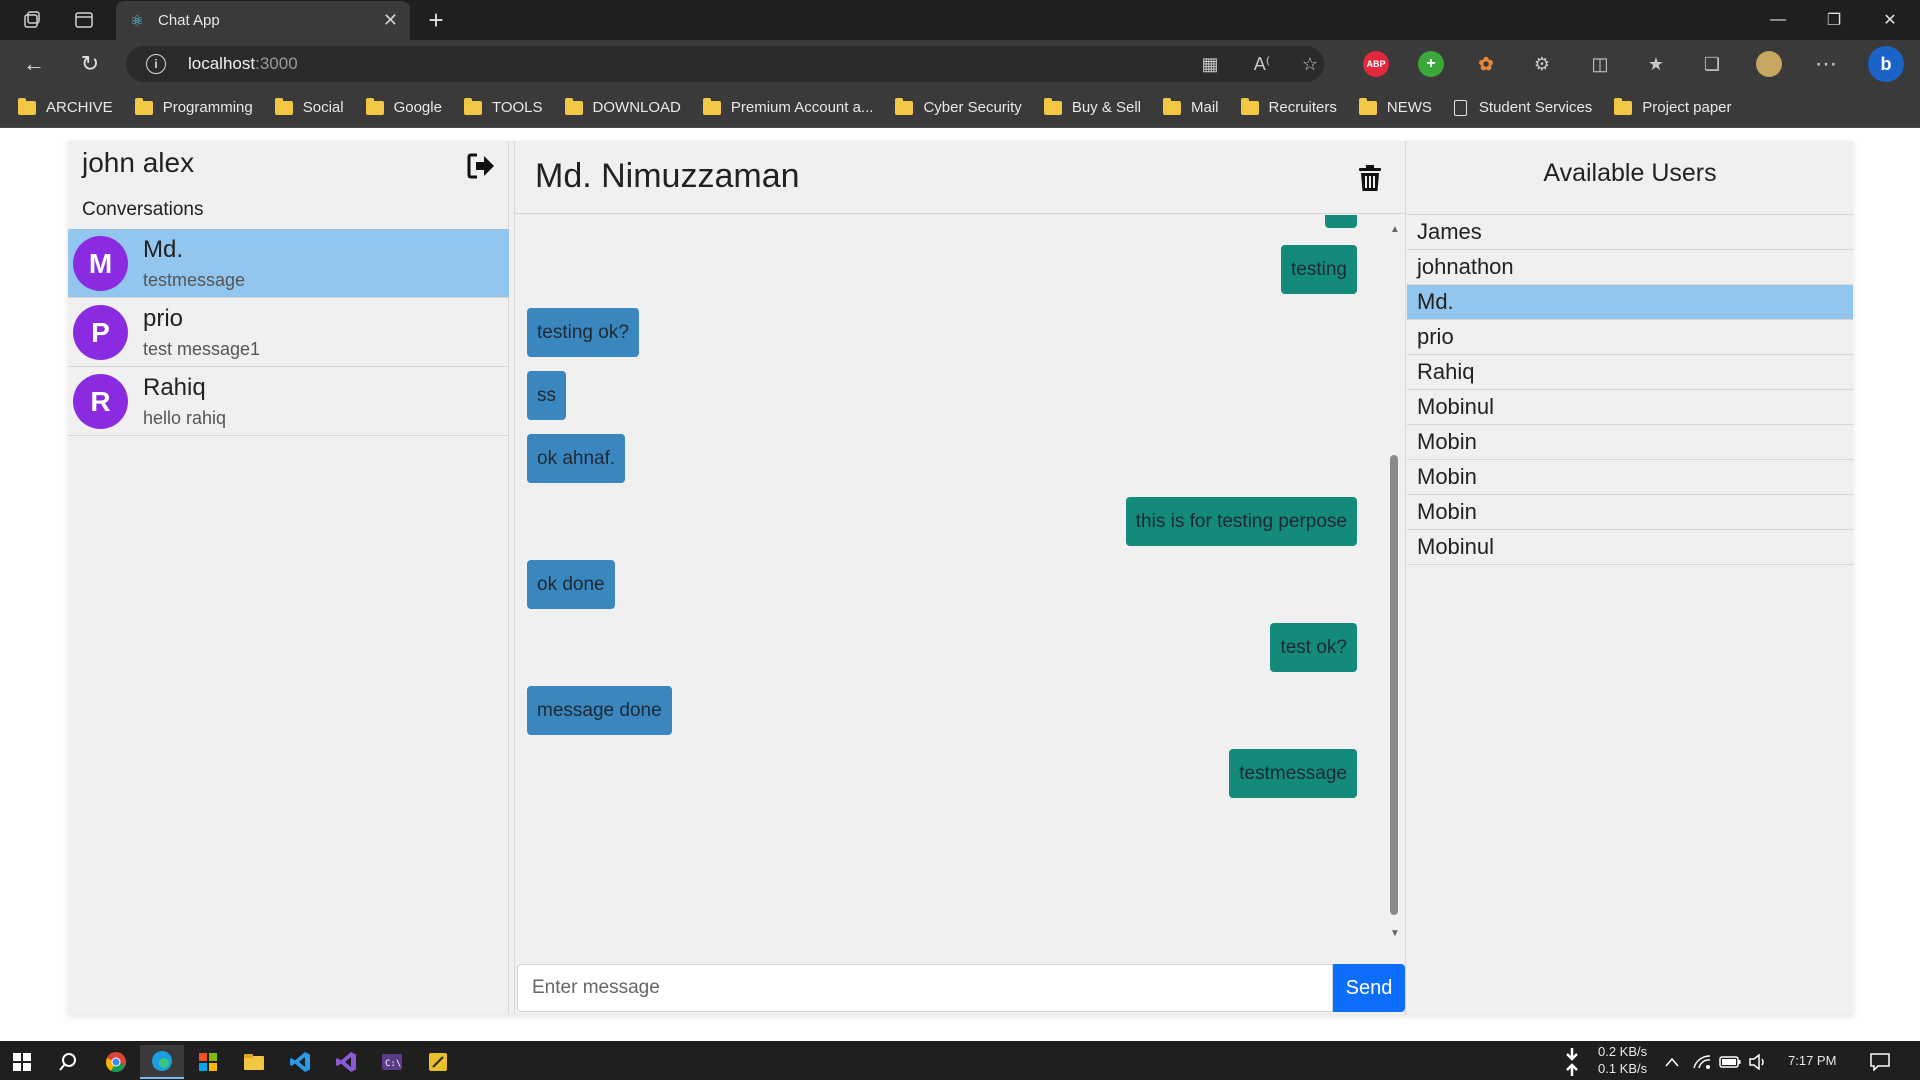 The width and height of the screenshot is (1920, 1080). I want to click on bookmark-item: Cyber Security, so click(958, 106).